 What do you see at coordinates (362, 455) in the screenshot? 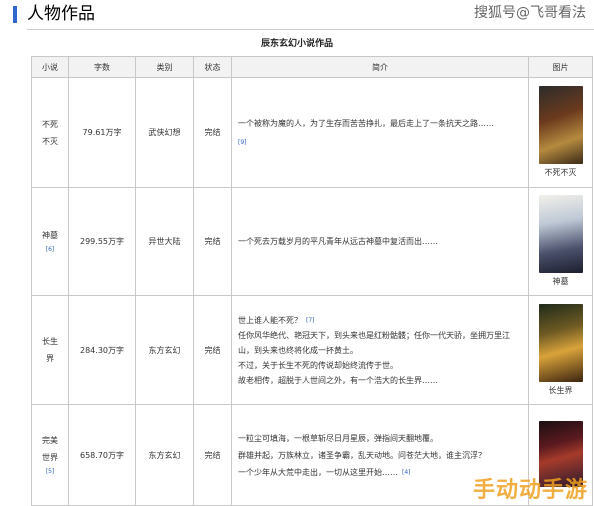
I see `intro-line: 群雄并起，万族林立，诸圣争霸，乱天动地。问苍茫大地，谁主沉浮？` at bounding box center [362, 455].